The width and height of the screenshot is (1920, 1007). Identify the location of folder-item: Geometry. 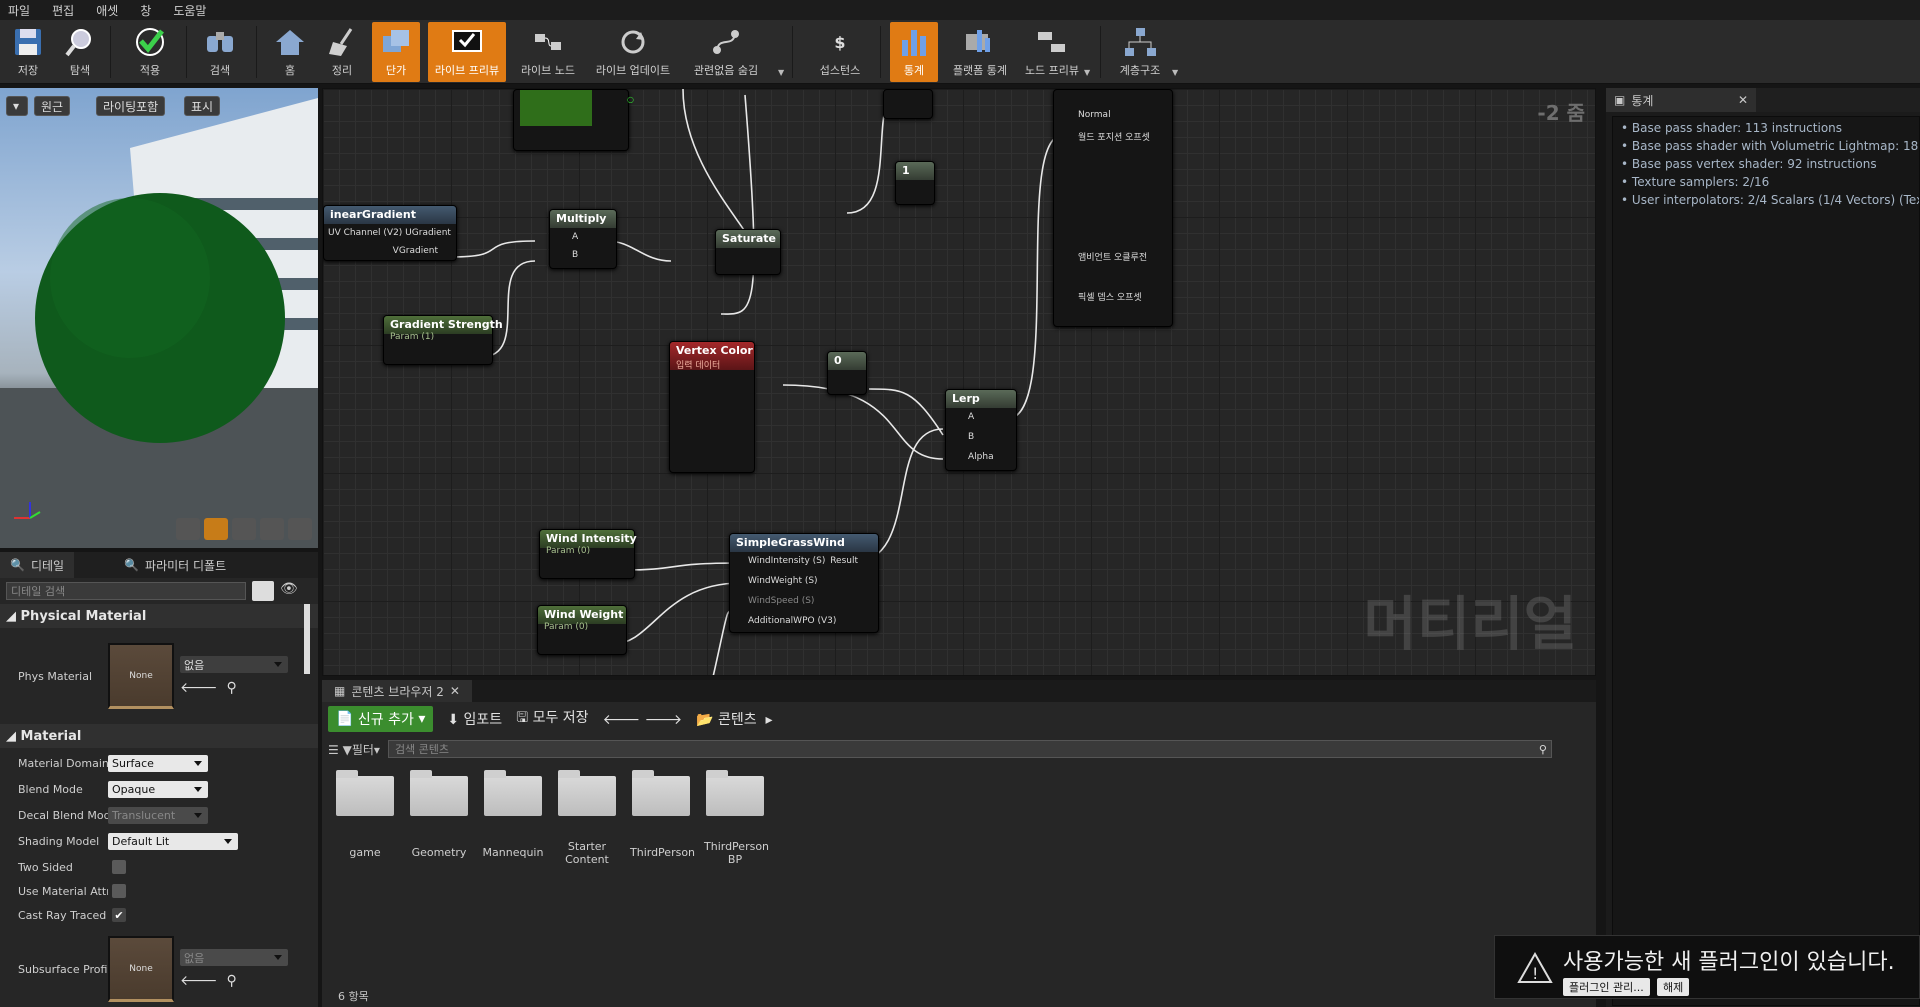
(439, 814).